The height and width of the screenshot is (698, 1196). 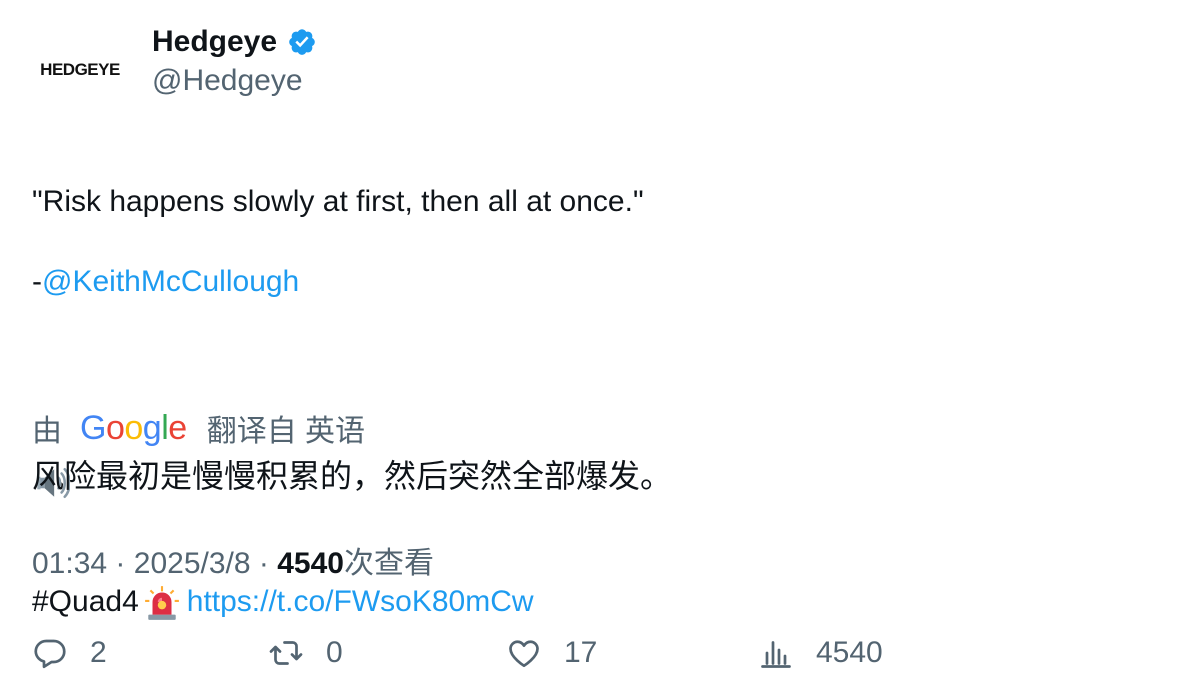 What do you see at coordinates (338, 282) in the screenshot?
I see `attribution-line: -@KeithMcCullough` at bounding box center [338, 282].